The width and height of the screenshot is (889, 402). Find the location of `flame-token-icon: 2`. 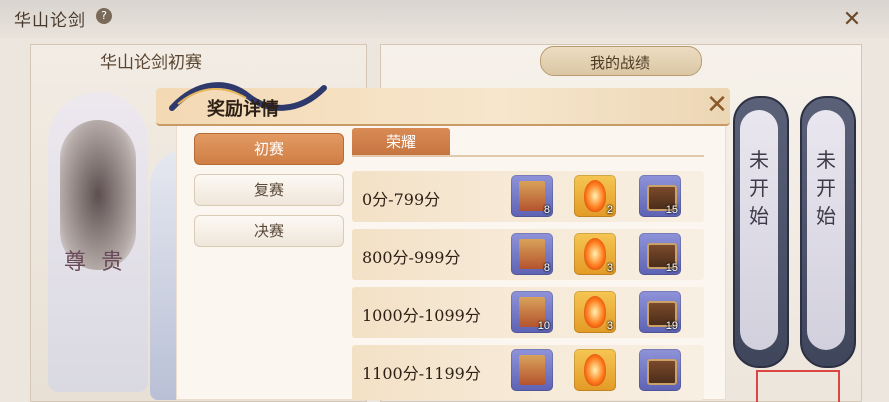

flame-token-icon: 2 is located at coordinates (595, 196).